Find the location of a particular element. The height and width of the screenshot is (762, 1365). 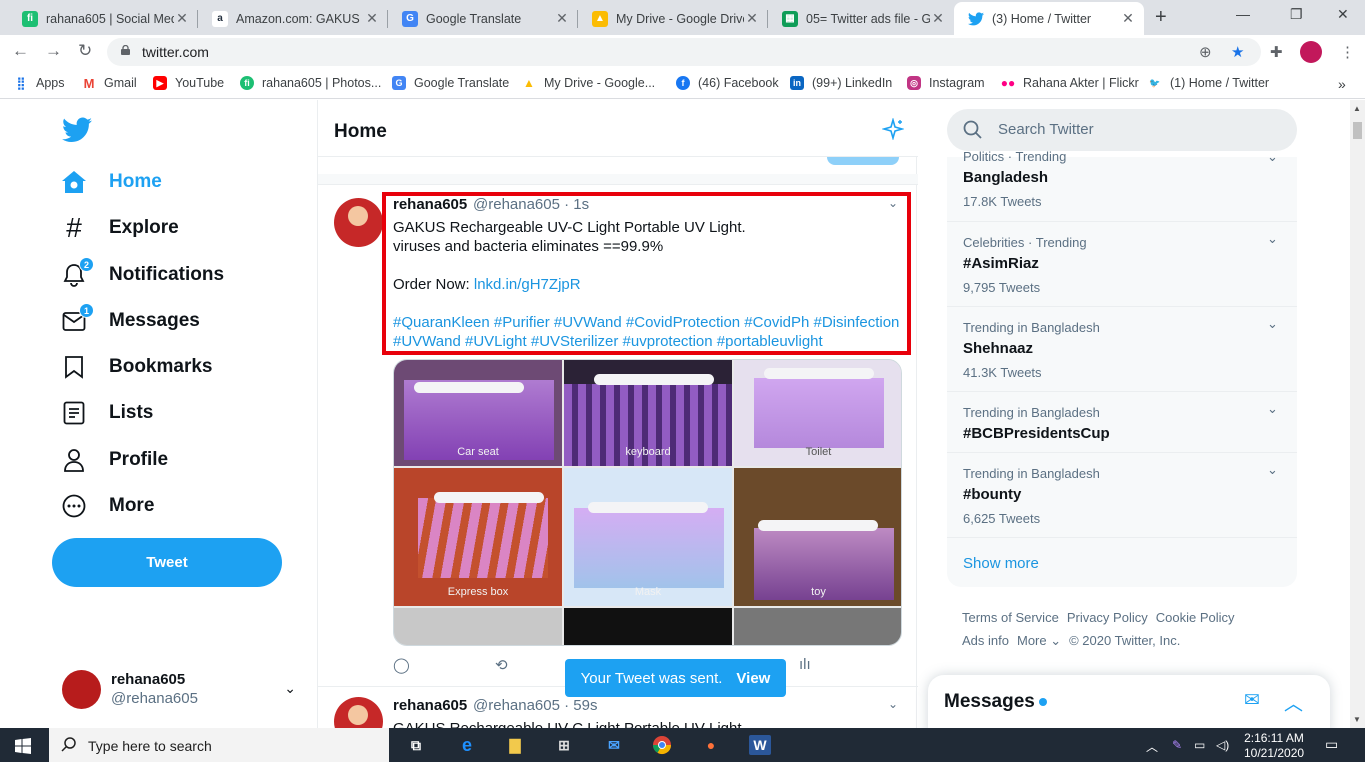

twitter-logo-icon is located at coordinates (77, 130).